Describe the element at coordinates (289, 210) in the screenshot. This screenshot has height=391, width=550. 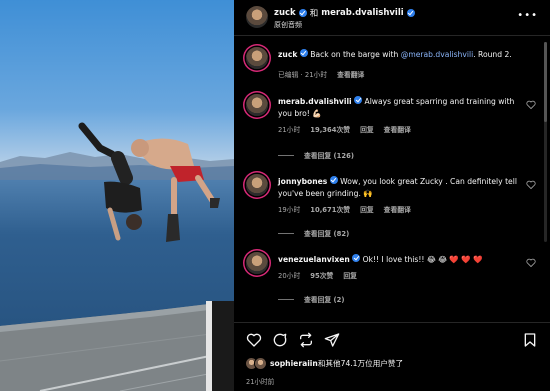
I see `comment-time: 19小时` at that location.